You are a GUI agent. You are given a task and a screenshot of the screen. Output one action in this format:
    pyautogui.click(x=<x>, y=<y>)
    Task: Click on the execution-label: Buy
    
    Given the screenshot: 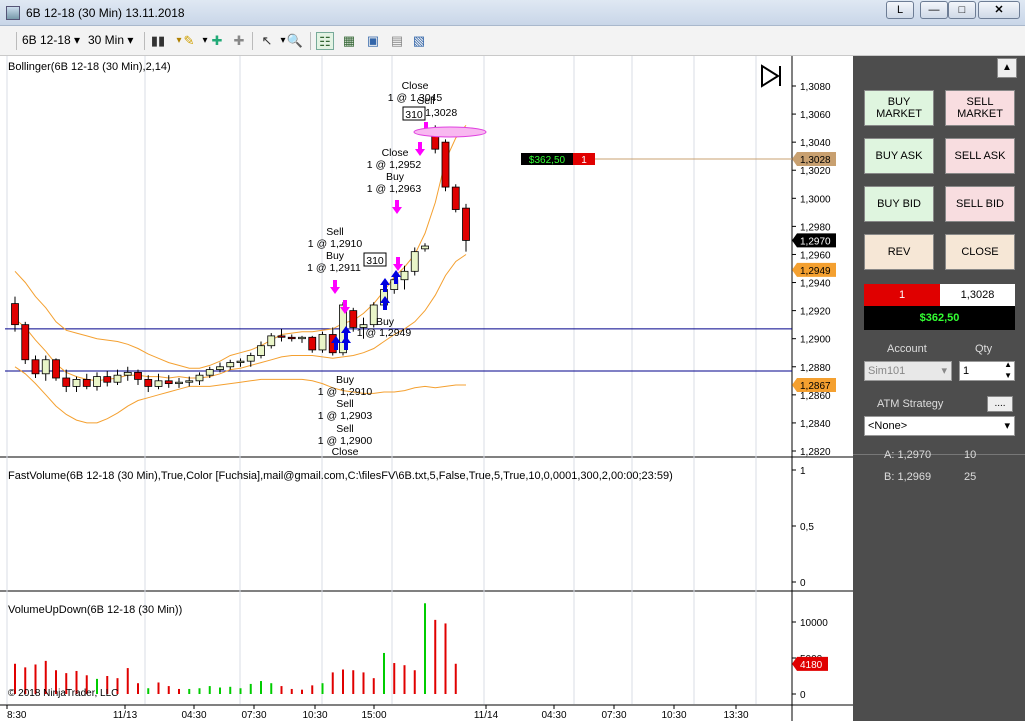 What is the action you would take?
    pyautogui.click(x=335, y=256)
    